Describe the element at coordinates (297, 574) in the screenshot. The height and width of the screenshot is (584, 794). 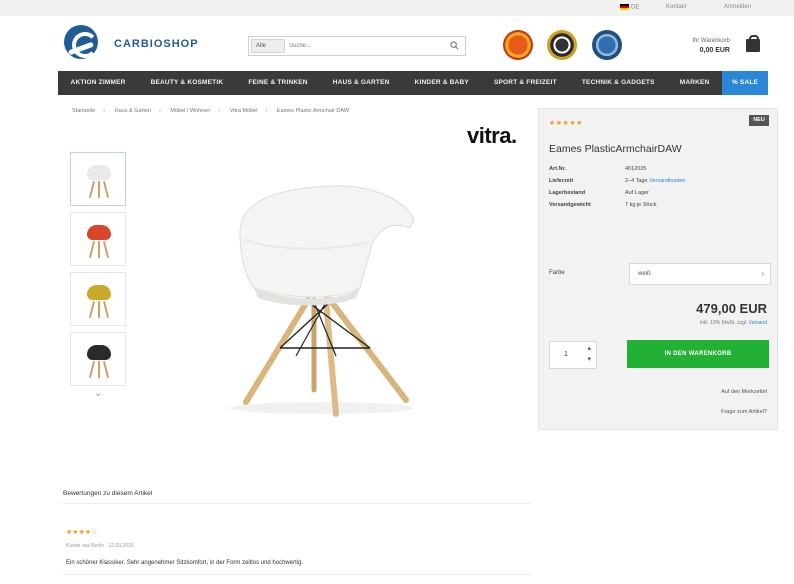
I see `divider` at that location.